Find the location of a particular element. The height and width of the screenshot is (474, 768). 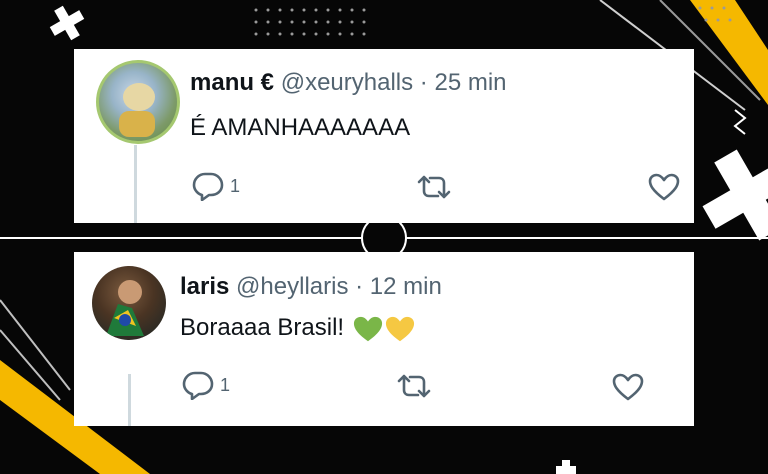

tweet-text-content: Boraaaa Brasil! is located at coordinates (262, 327).